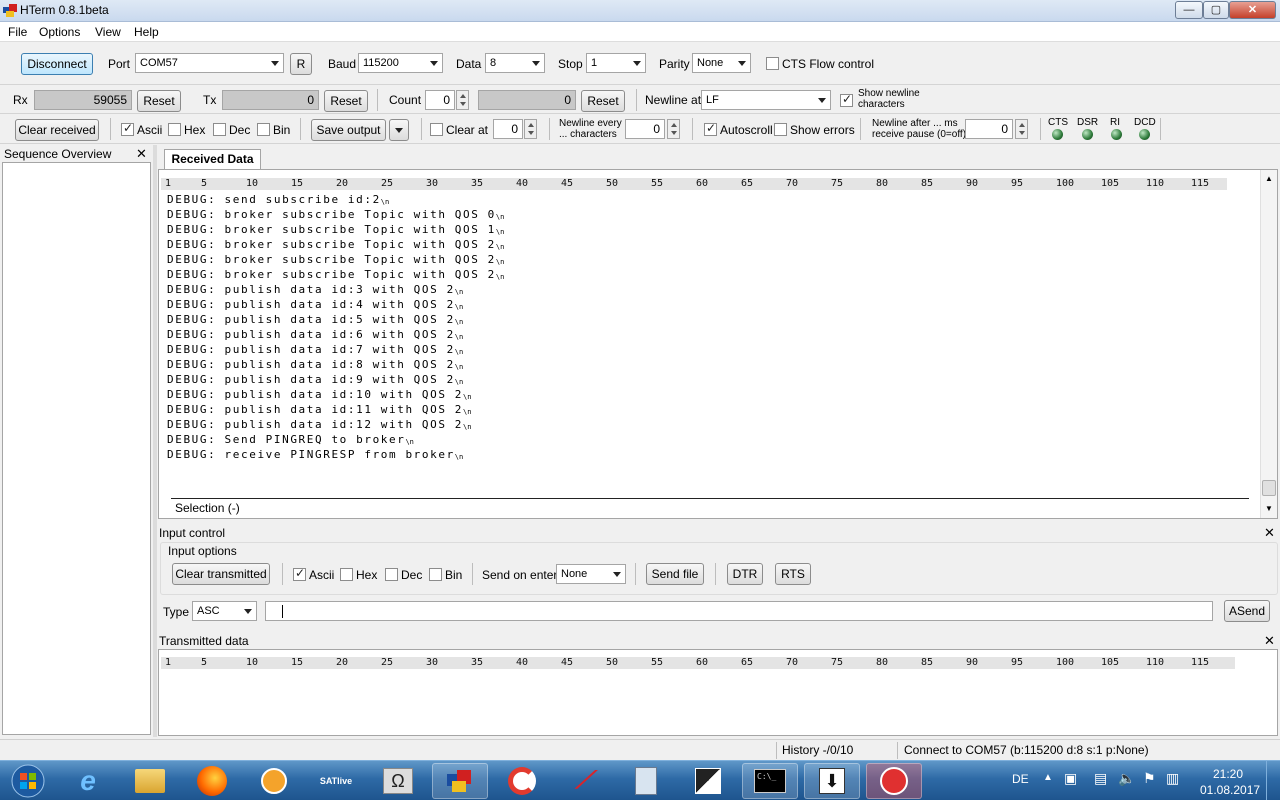  Describe the element at coordinates (336, 781) in the screenshot. I see `satlive-icon: SATlive` at that location.